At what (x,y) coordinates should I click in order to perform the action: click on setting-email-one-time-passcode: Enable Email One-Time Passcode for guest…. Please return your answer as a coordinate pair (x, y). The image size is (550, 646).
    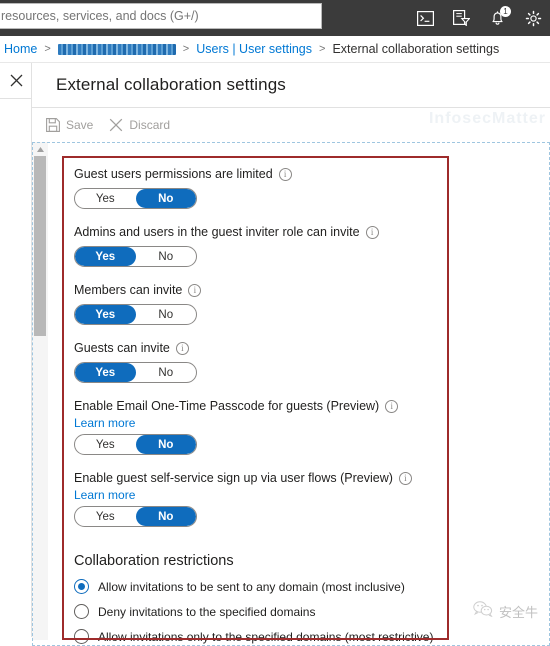
    Looking at the image, I should click on (312, 427).